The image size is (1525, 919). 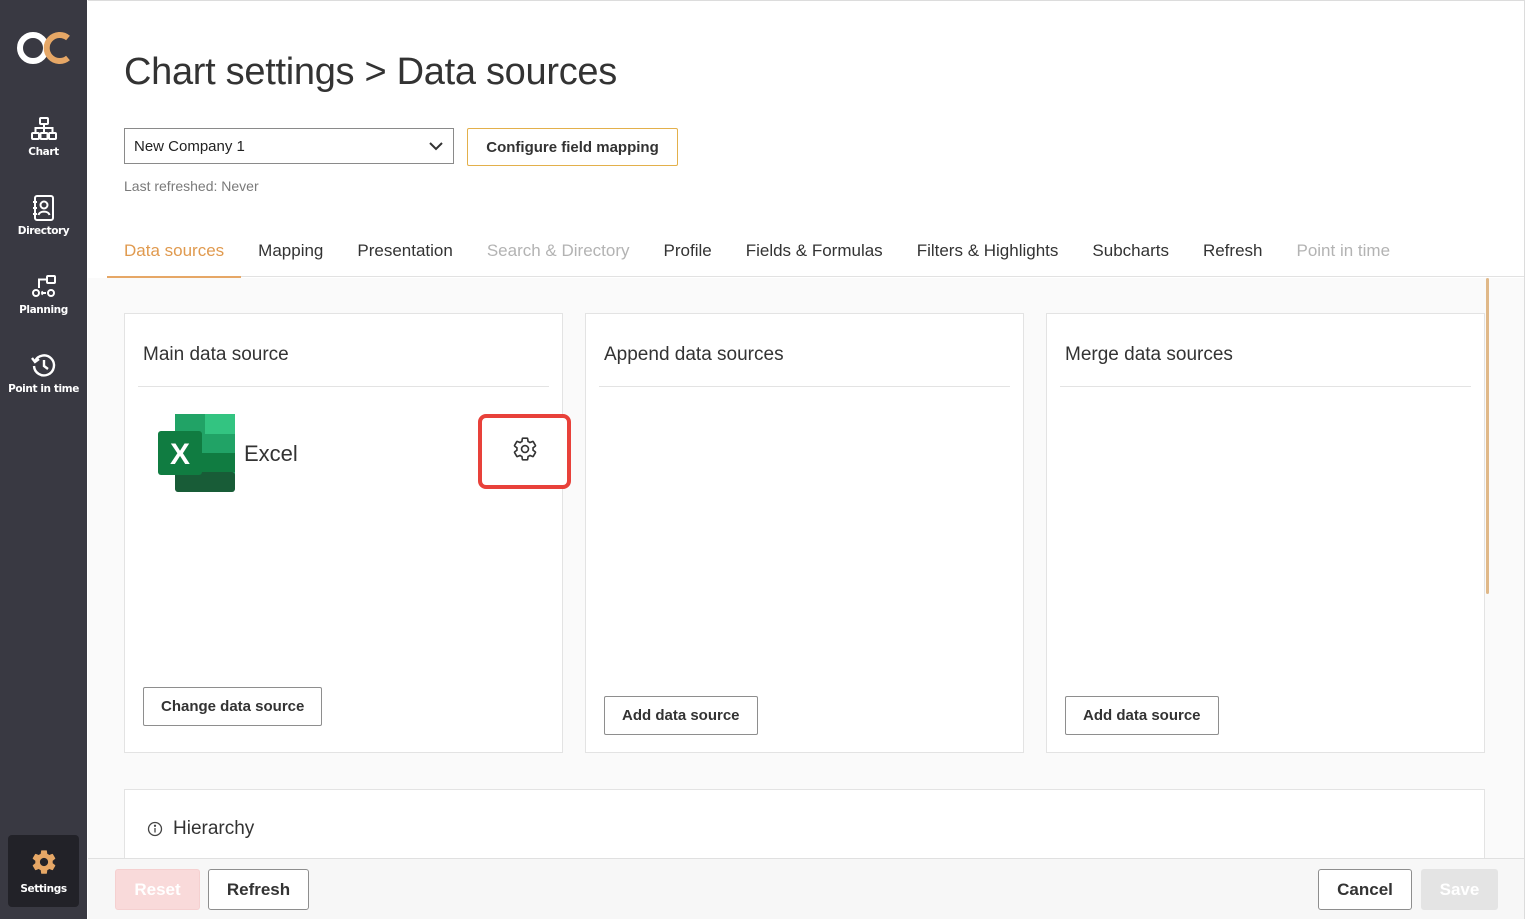 What do you see at coordinates (44, 366) in the screenshot?
I see `history-icon` at bounding box center [44, 366].